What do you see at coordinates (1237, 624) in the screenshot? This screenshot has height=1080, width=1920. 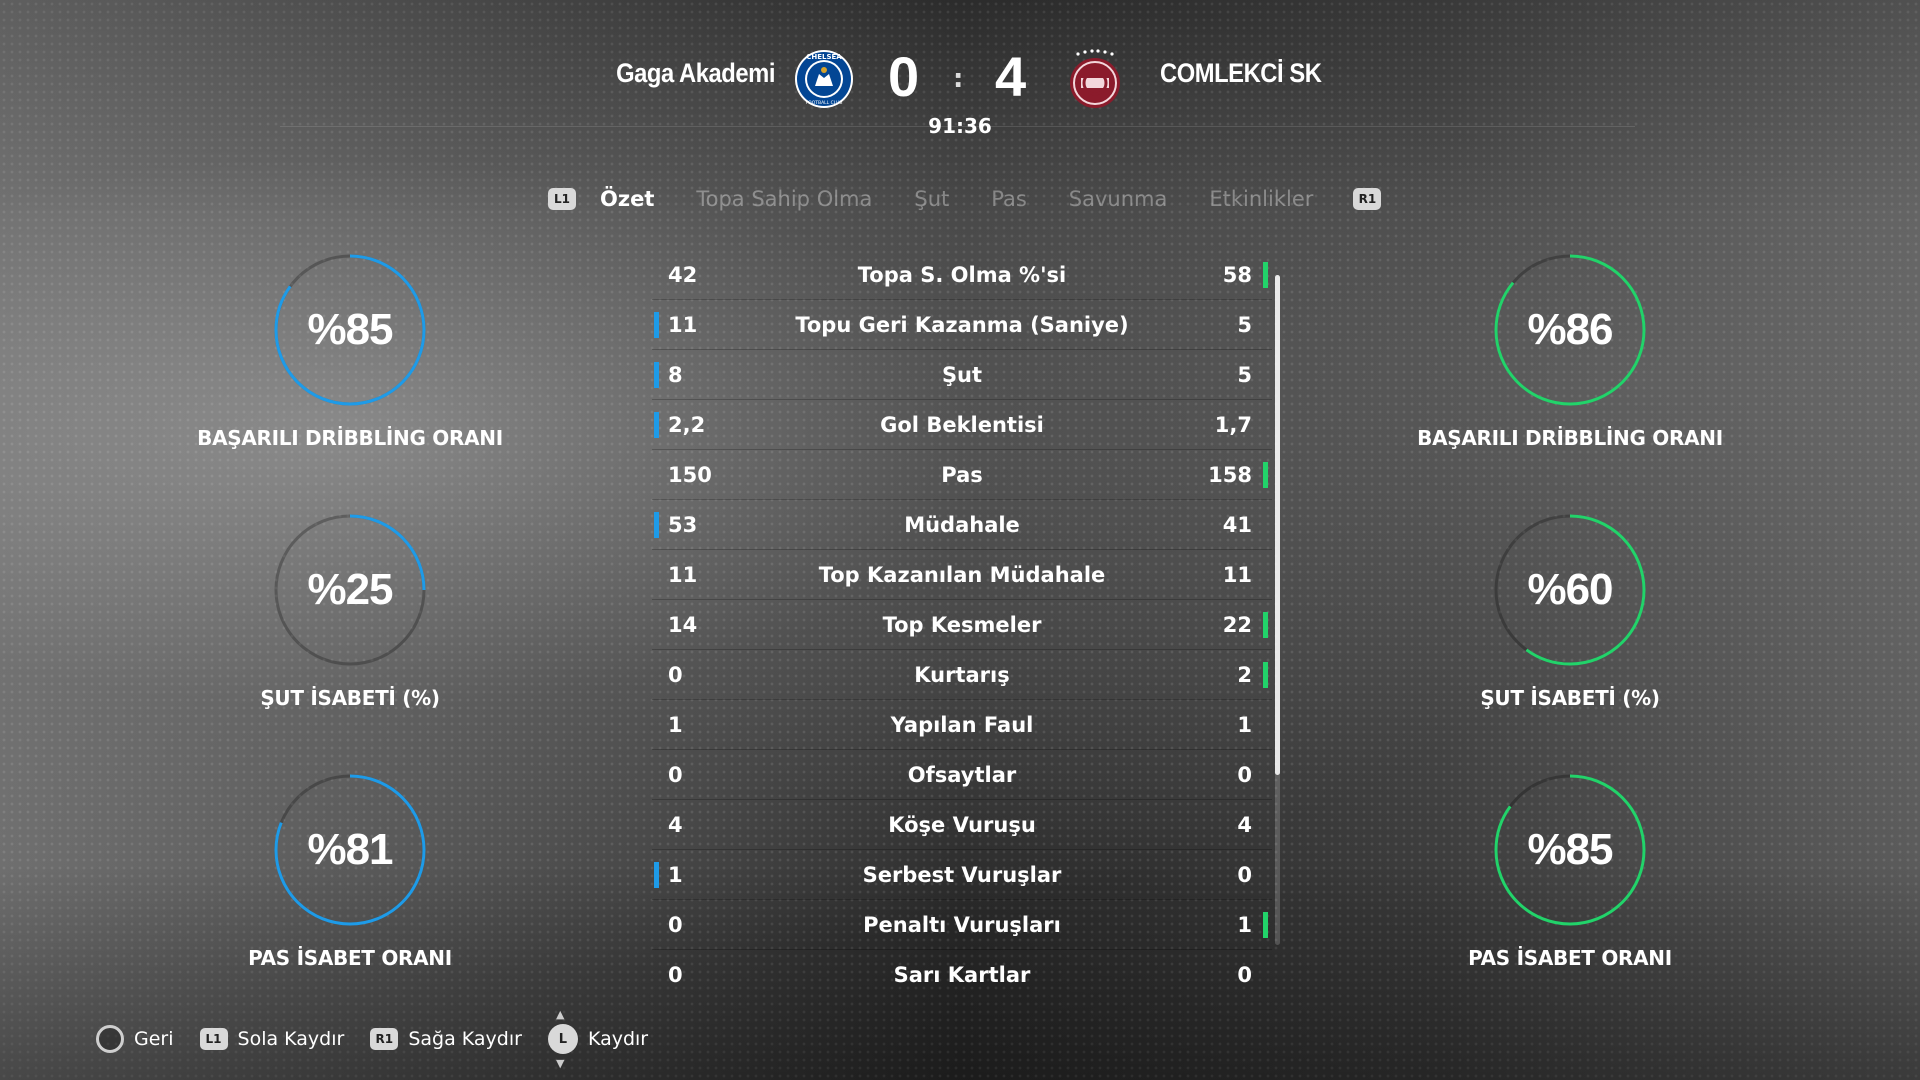 I see `away-stat-value: 22` at bounding box center [1237, 624].